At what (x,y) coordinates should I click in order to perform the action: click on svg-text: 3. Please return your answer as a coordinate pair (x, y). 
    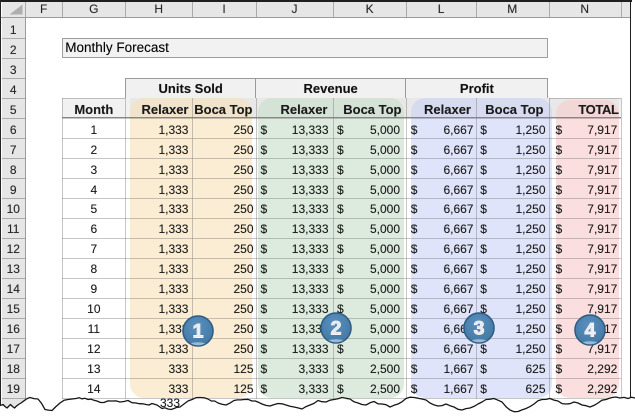
    Looking at the image, I should click on (479, 329).